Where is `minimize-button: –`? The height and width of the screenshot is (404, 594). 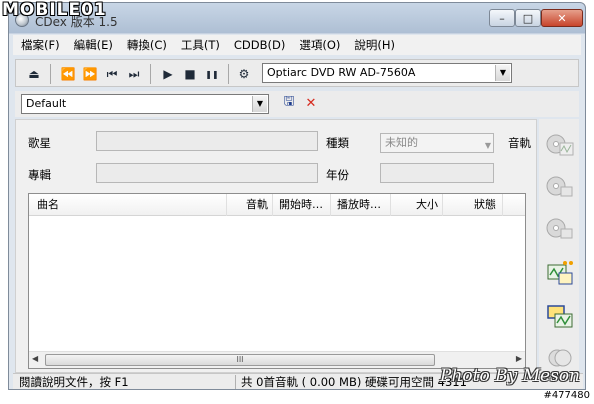 minimize-button: – is located at coordinates (502, 18).